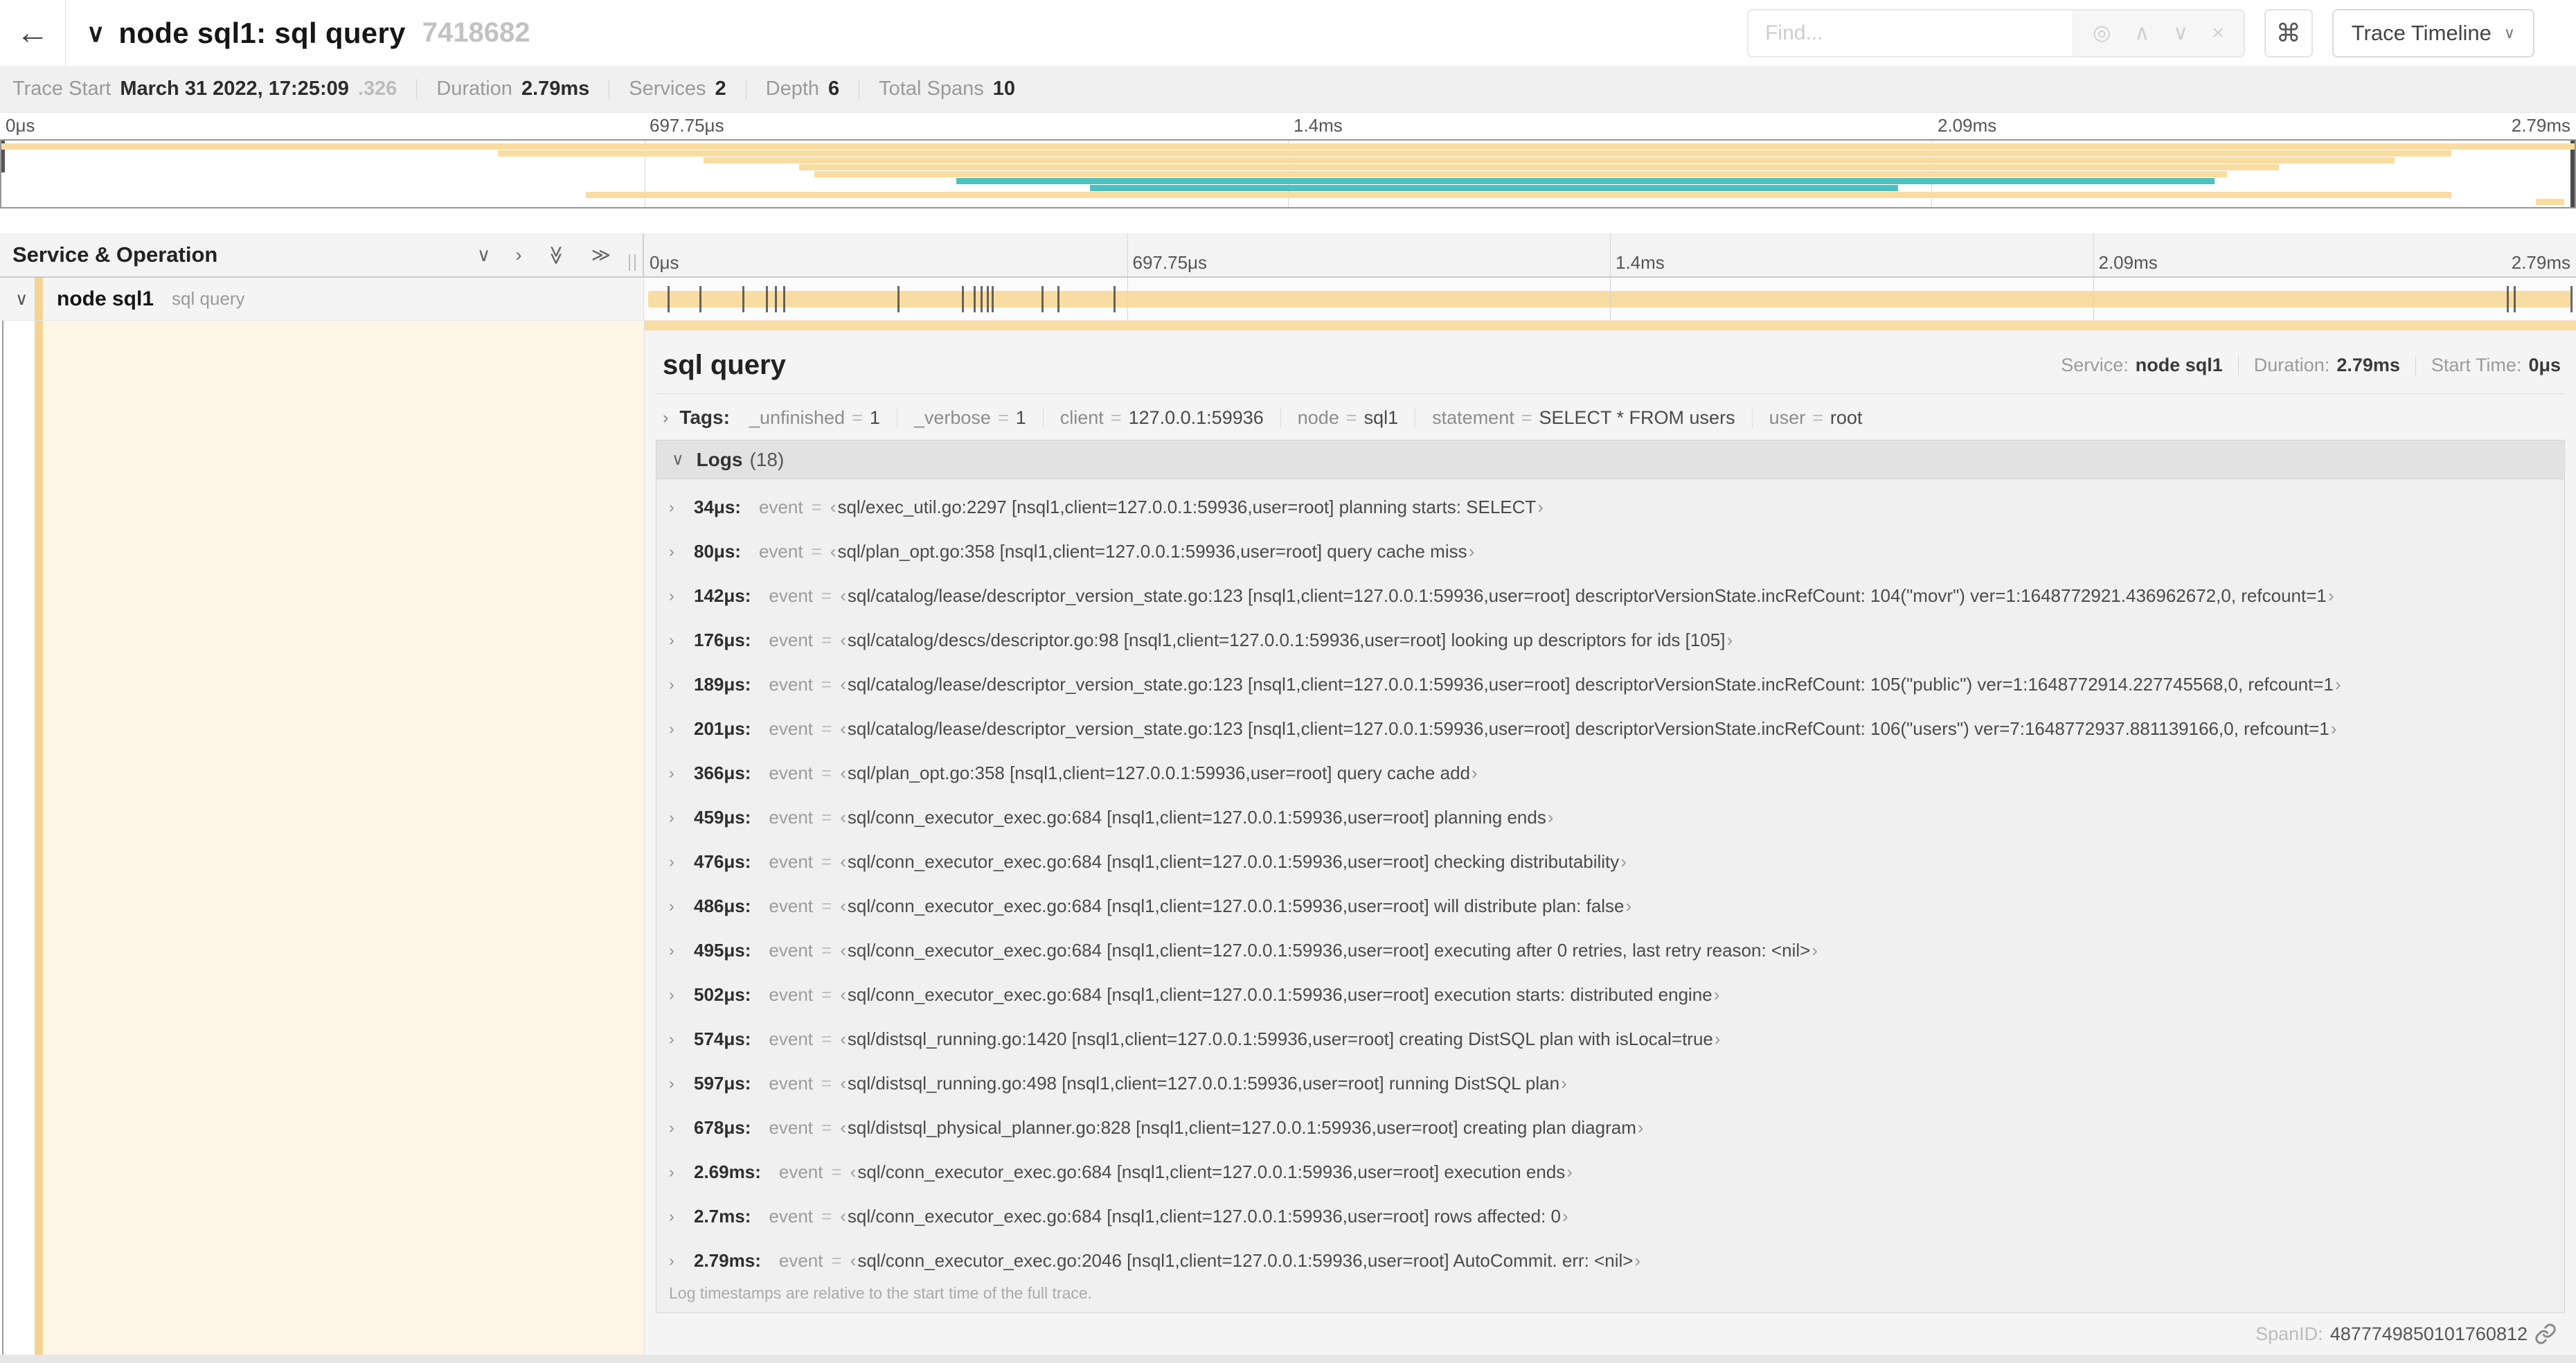  I want to click on link-icon, so click(2546, 1334).